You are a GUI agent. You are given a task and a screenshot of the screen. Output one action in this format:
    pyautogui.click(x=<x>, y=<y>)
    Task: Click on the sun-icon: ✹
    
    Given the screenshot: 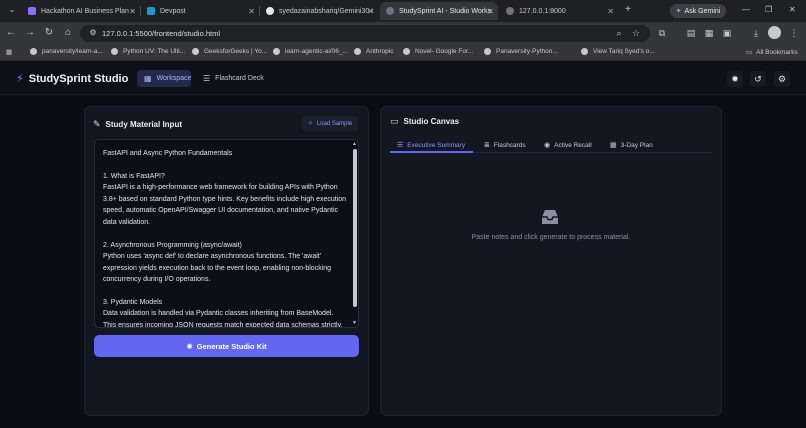 What is the action you would take?
    pyautogui.click(x=735, y=78)
    